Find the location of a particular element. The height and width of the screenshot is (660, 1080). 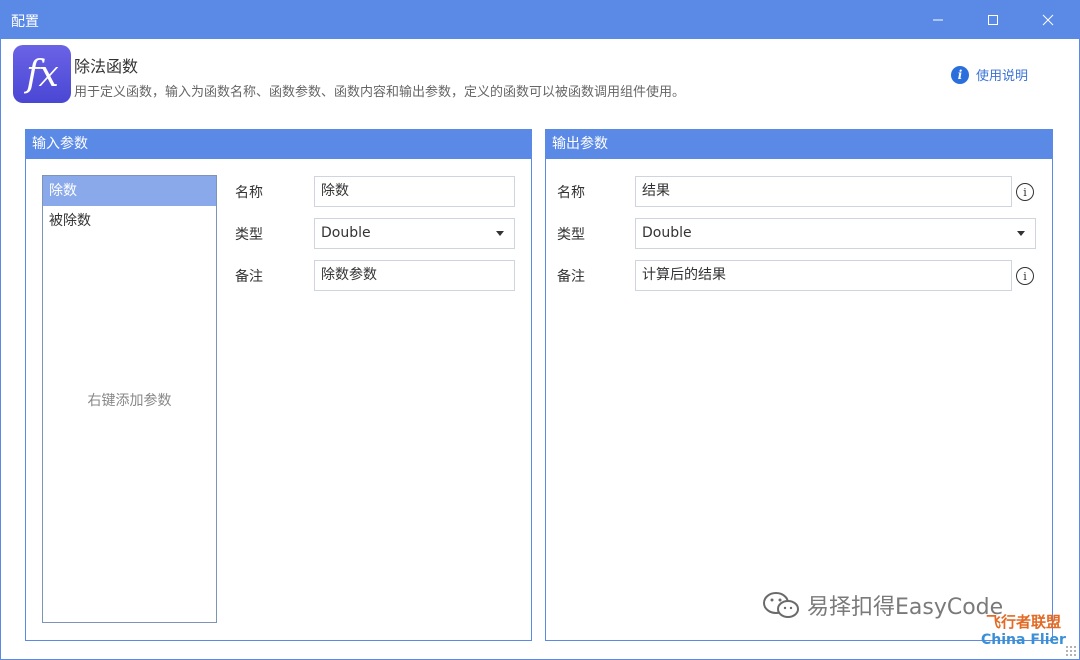

list-hint: 右键添加参数 is located at coordinates (129, 401).